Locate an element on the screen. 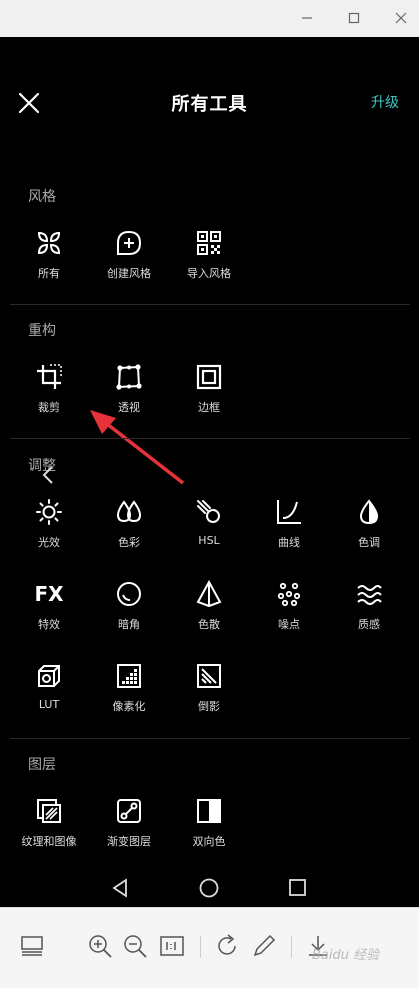 Image resolution: width=419 pixels, height=988 pixels. section-title-layers: 图层 is located at coordinates (42, 765).